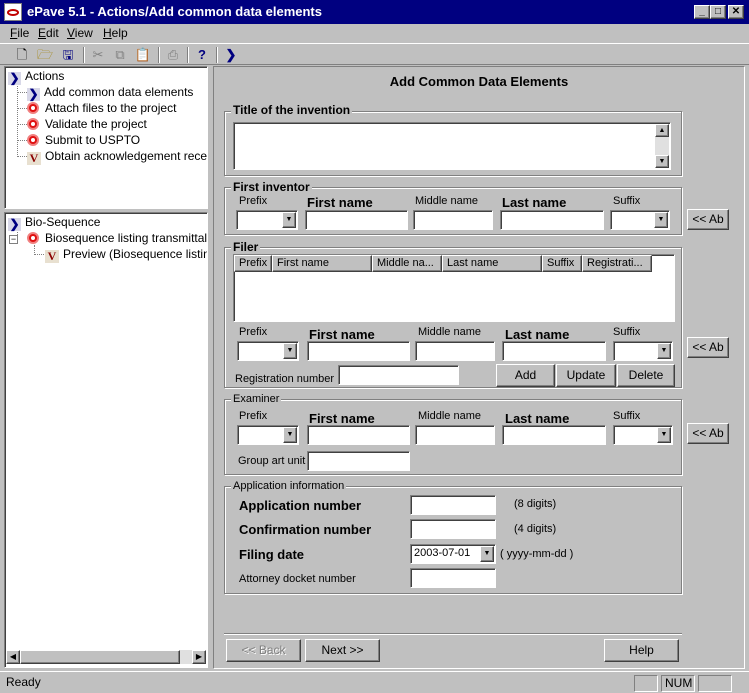  I want to click on attorney-docket-label: Attorney docket number, so click(297, 579).